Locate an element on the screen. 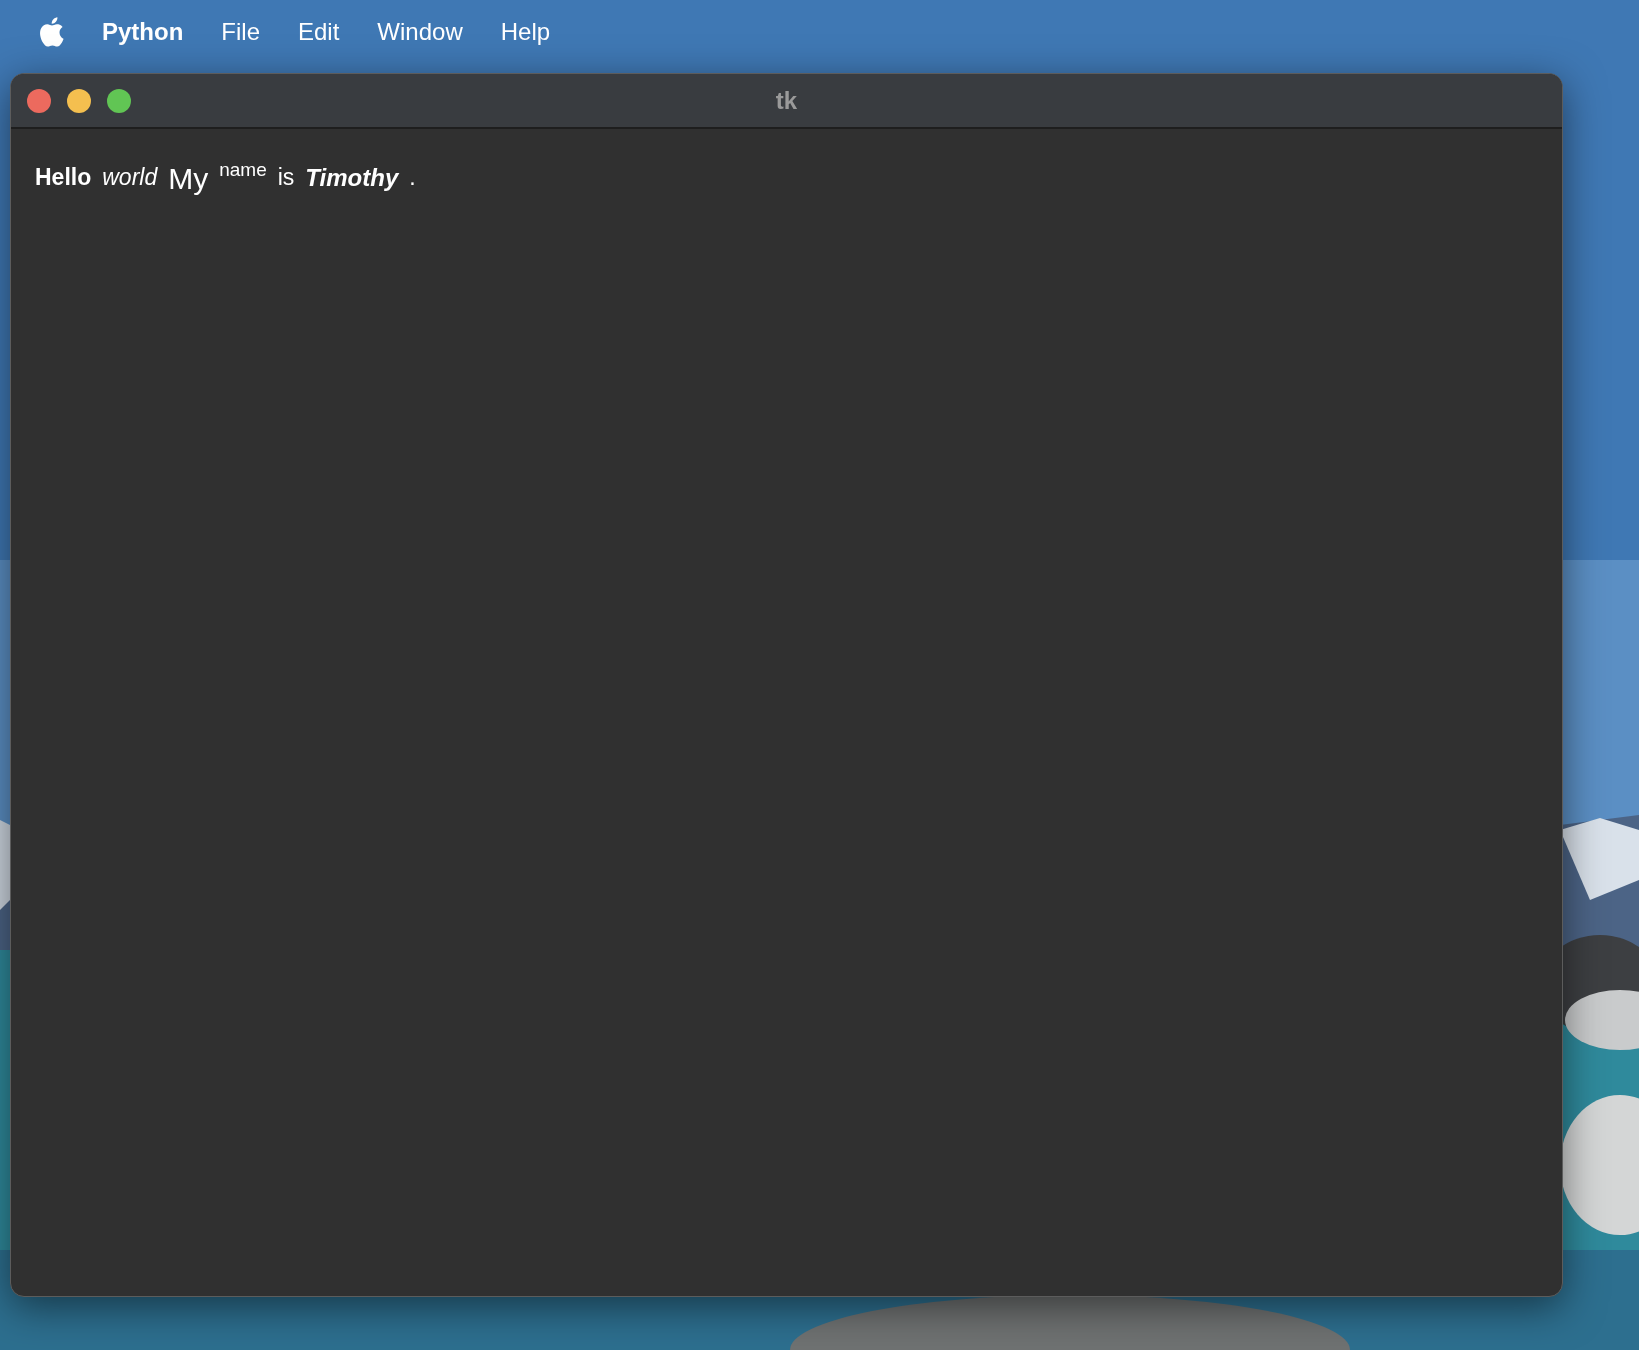 This screenshot has height=1350, width=1639. menu-item: File is located at coordinates (240, 31).